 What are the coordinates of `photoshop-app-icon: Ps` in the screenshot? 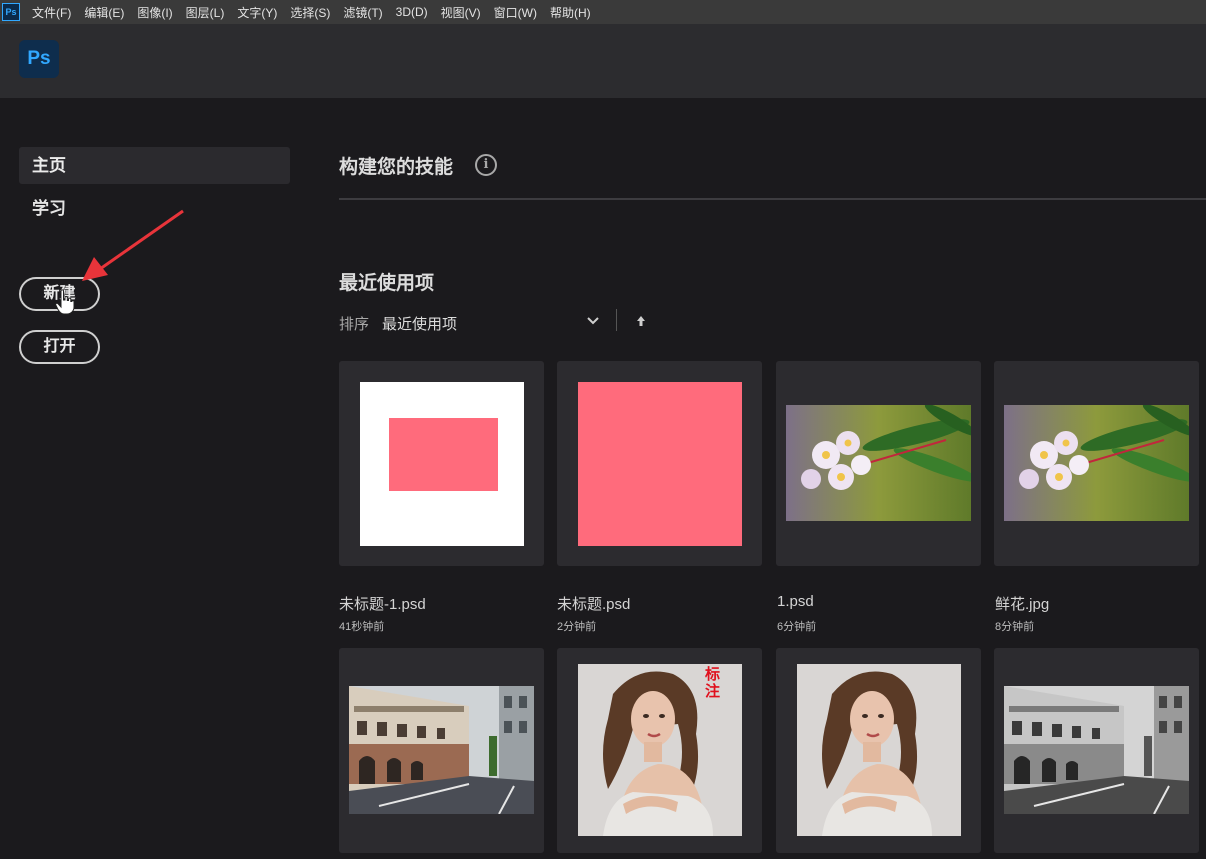 It's located at (11, 12).